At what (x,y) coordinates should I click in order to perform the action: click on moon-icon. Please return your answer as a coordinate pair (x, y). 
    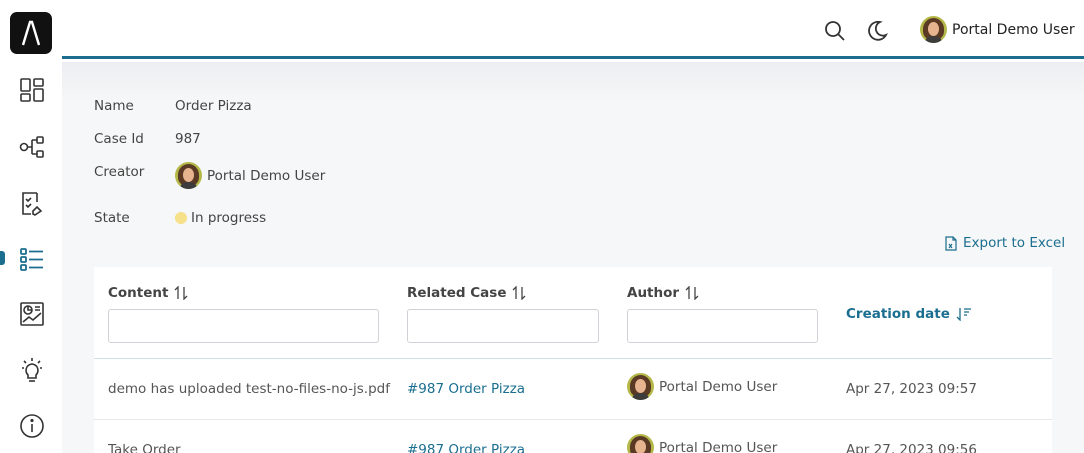
    Looking at the image, I should click on (877, 31).